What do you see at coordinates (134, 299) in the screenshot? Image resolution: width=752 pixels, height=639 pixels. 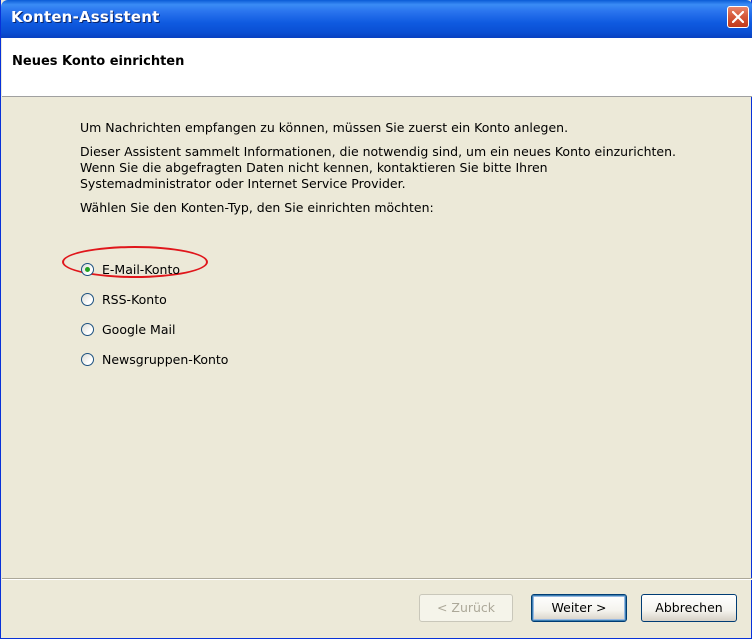 I see `option-label-rss: RSS-Konto` at bounding box center [134, 299].